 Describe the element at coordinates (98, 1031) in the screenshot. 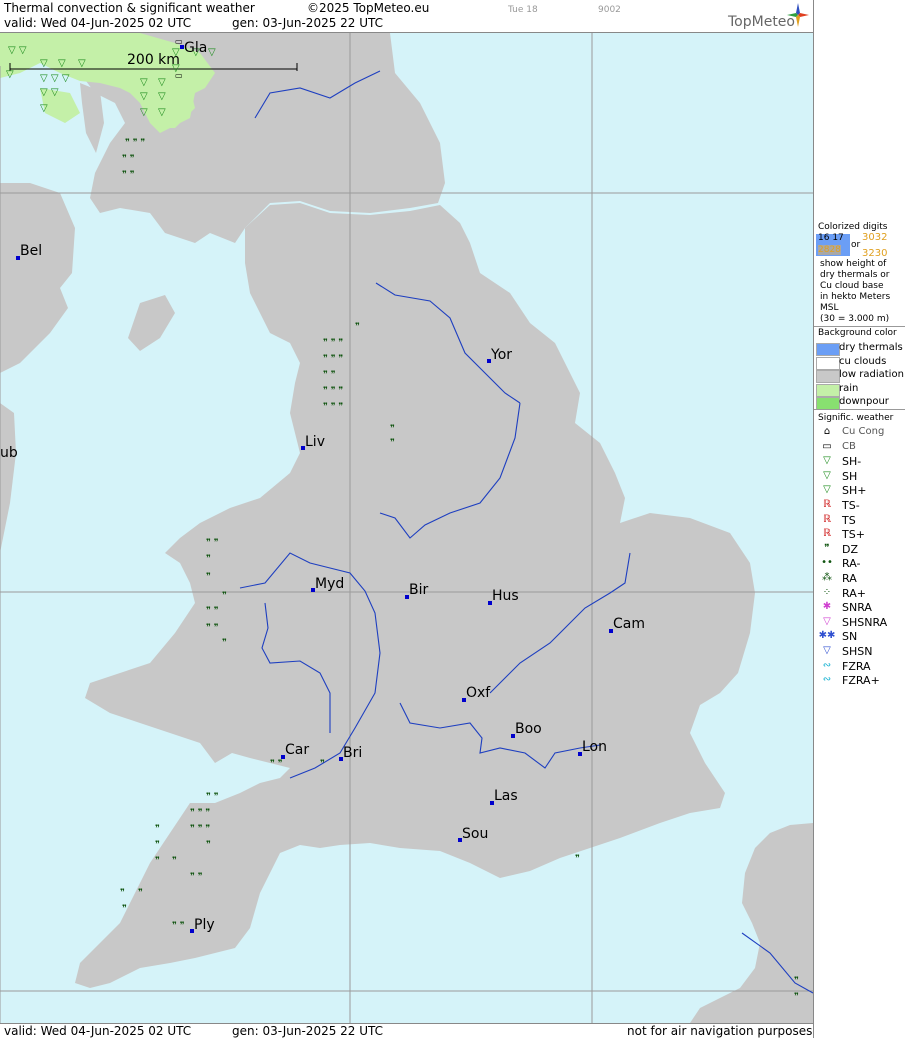

I see `footer-valid-time: valid: Wed 04-Jun-2025 02 UTC` at that location.